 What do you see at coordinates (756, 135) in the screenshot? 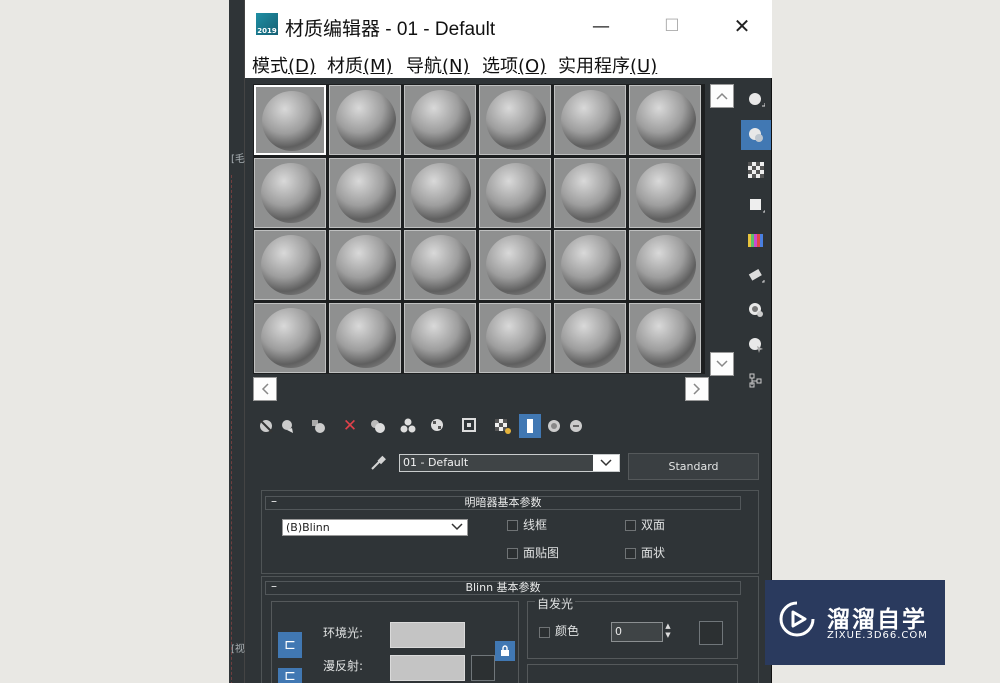
I see `backlight-icon` at bounding box center [756, 135].